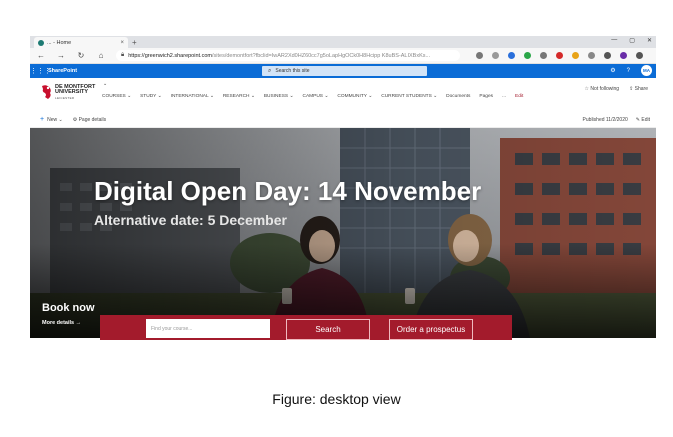  I want to click on suite-bar: ⋮⋮⋮ SharePoint ⌕ Search this site ⚙ ? MA, so click(343, 71).